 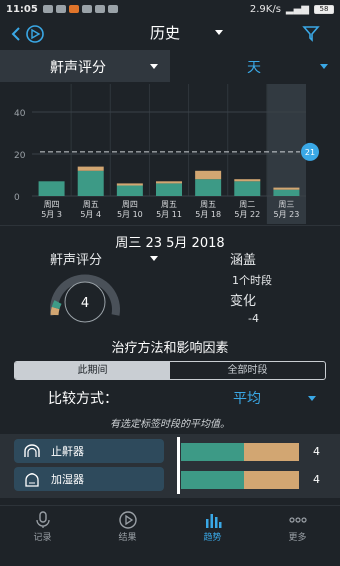 I want to click on snore-score-gauge: 4, so click(x=85, y=298).